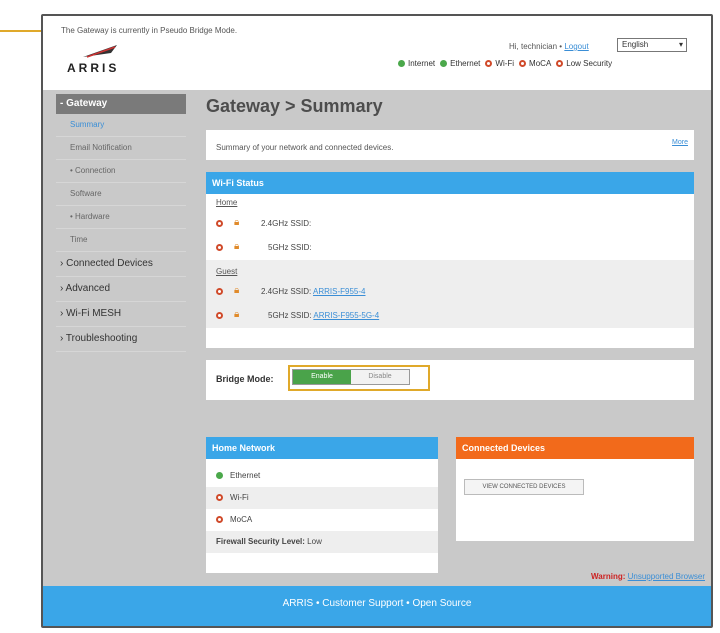 The image size is (720, 633). What do you see at coordinates (322, 520) in the screenshot?
I see `home-network-item: MoCA` at bounding box center [322, 520].